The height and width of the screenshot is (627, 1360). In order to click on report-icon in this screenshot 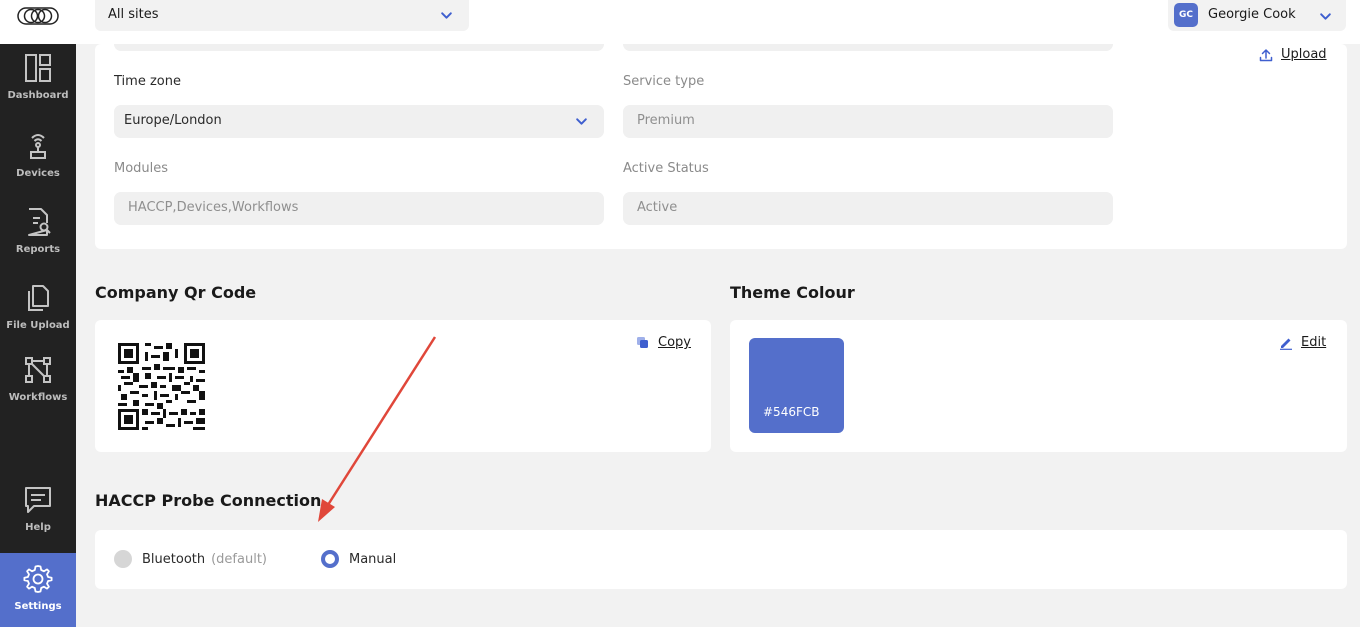, I will do `click(39, 222)`.